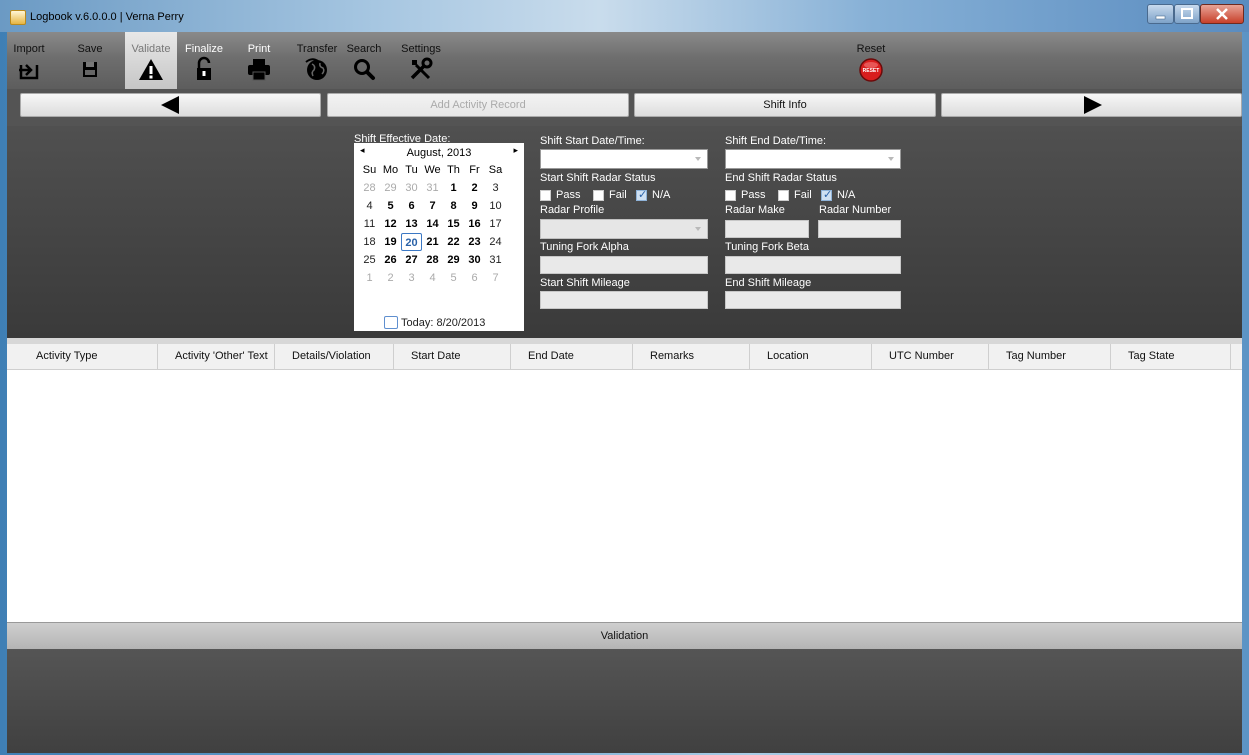 This screenshot has height=755, width=1249. I want to click on calendar-day: 15, so click(453, 224).